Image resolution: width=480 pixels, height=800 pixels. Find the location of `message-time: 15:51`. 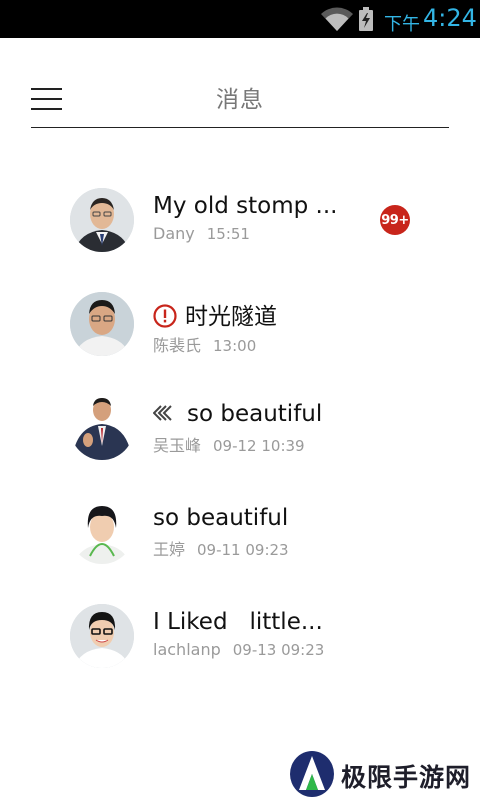

message-time: 15:51 is located at coordinates (228, 234).